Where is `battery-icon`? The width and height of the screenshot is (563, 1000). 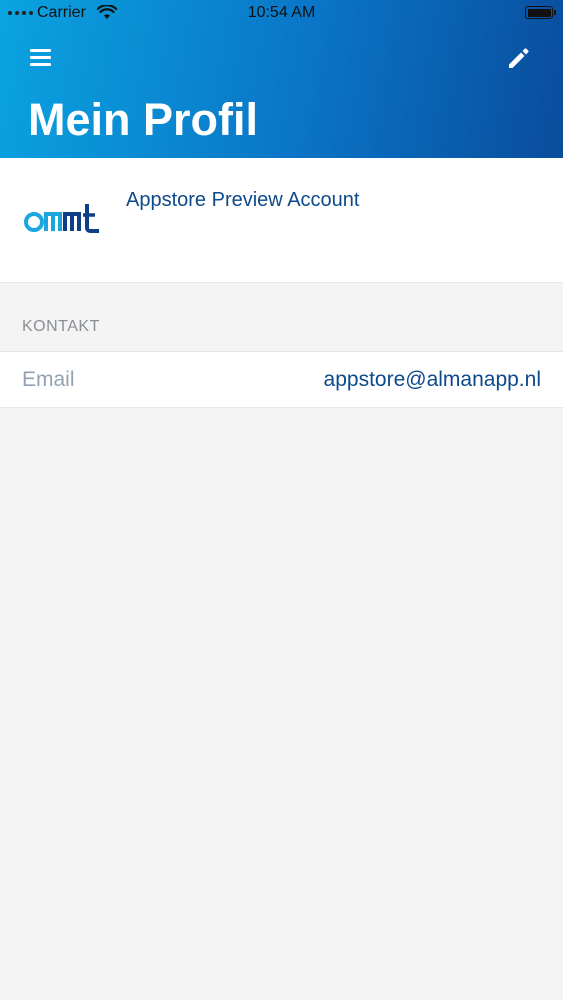 battery-icon is located at coordinates (540, 12).